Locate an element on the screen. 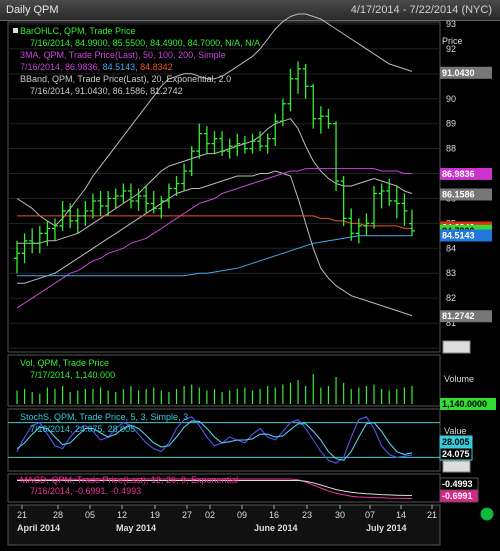 This screenshot has width=500, height=551. volume-axis-header: Volume is located at coordinates (459, 379).